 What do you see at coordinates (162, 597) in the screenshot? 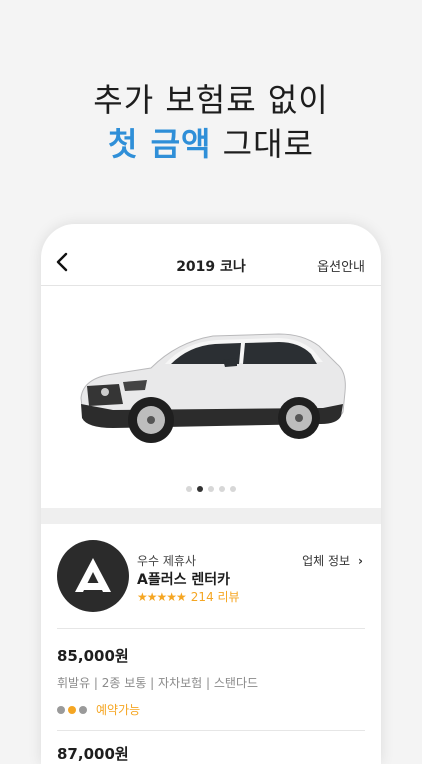
I see `star-rating-icon: ★★★★★` at bounding box center [162, 597].